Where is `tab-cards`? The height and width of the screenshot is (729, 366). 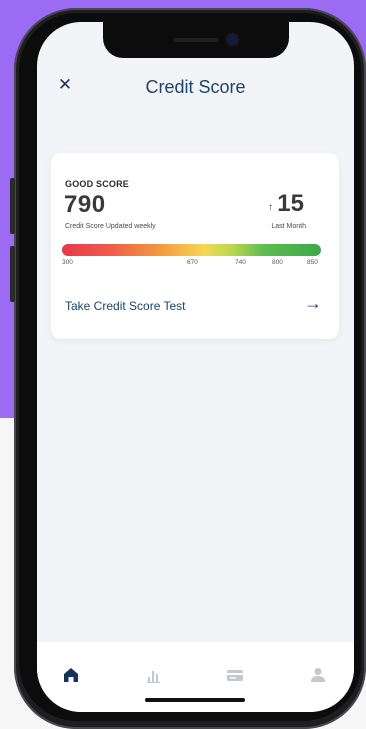 tab-cards is located at coordinates (235, 675).